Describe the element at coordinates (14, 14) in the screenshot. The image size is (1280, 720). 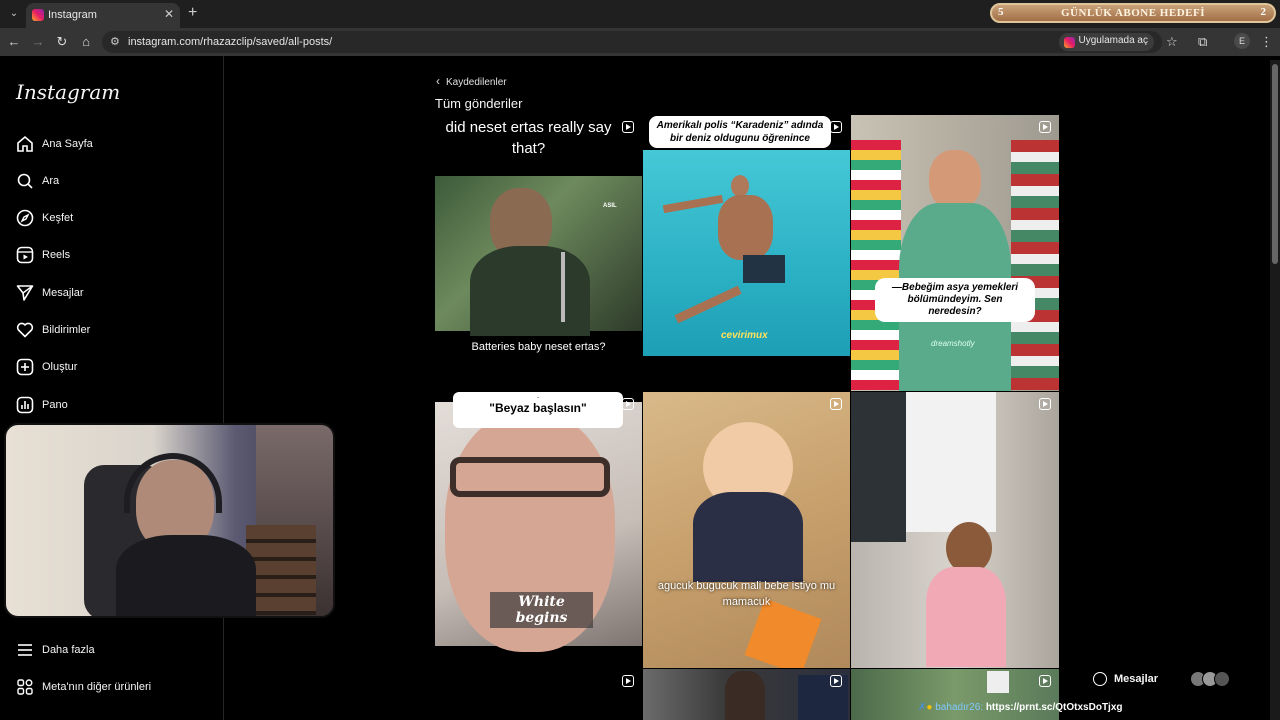
I see `tab-search-button: ⌄` at that location.